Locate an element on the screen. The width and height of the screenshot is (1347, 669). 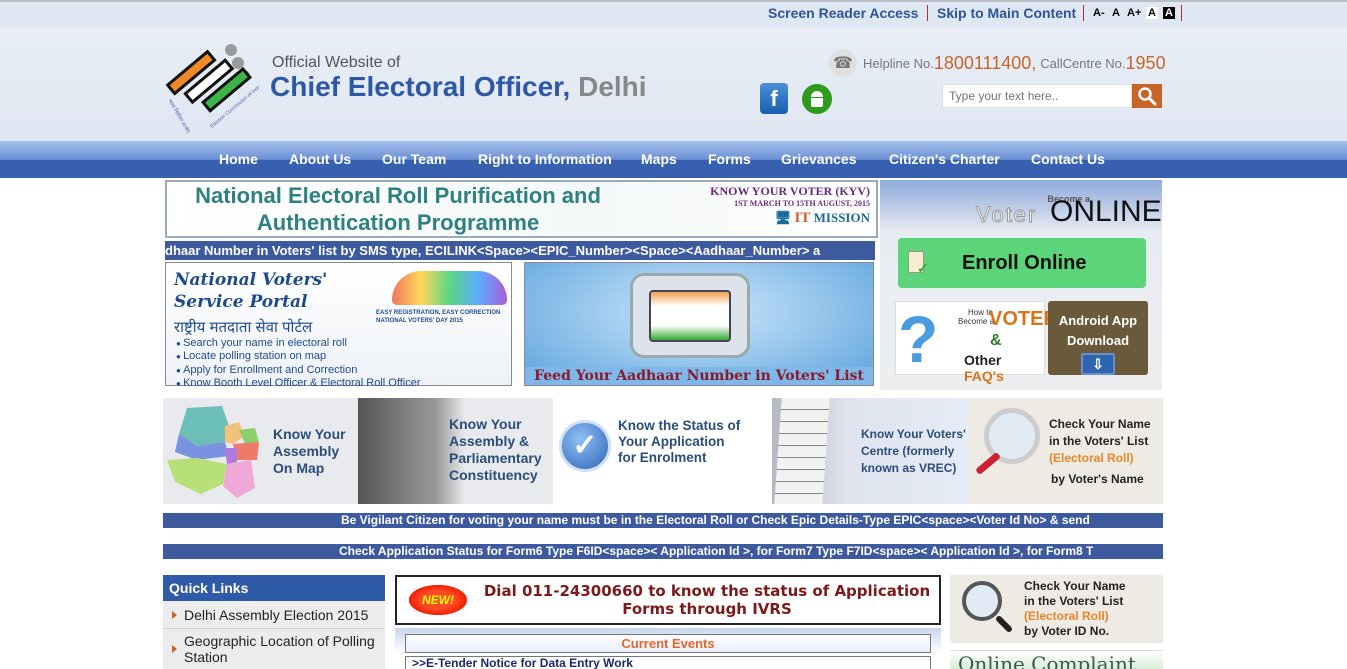
facebook-icon: f is located at coordinates (774, 98).